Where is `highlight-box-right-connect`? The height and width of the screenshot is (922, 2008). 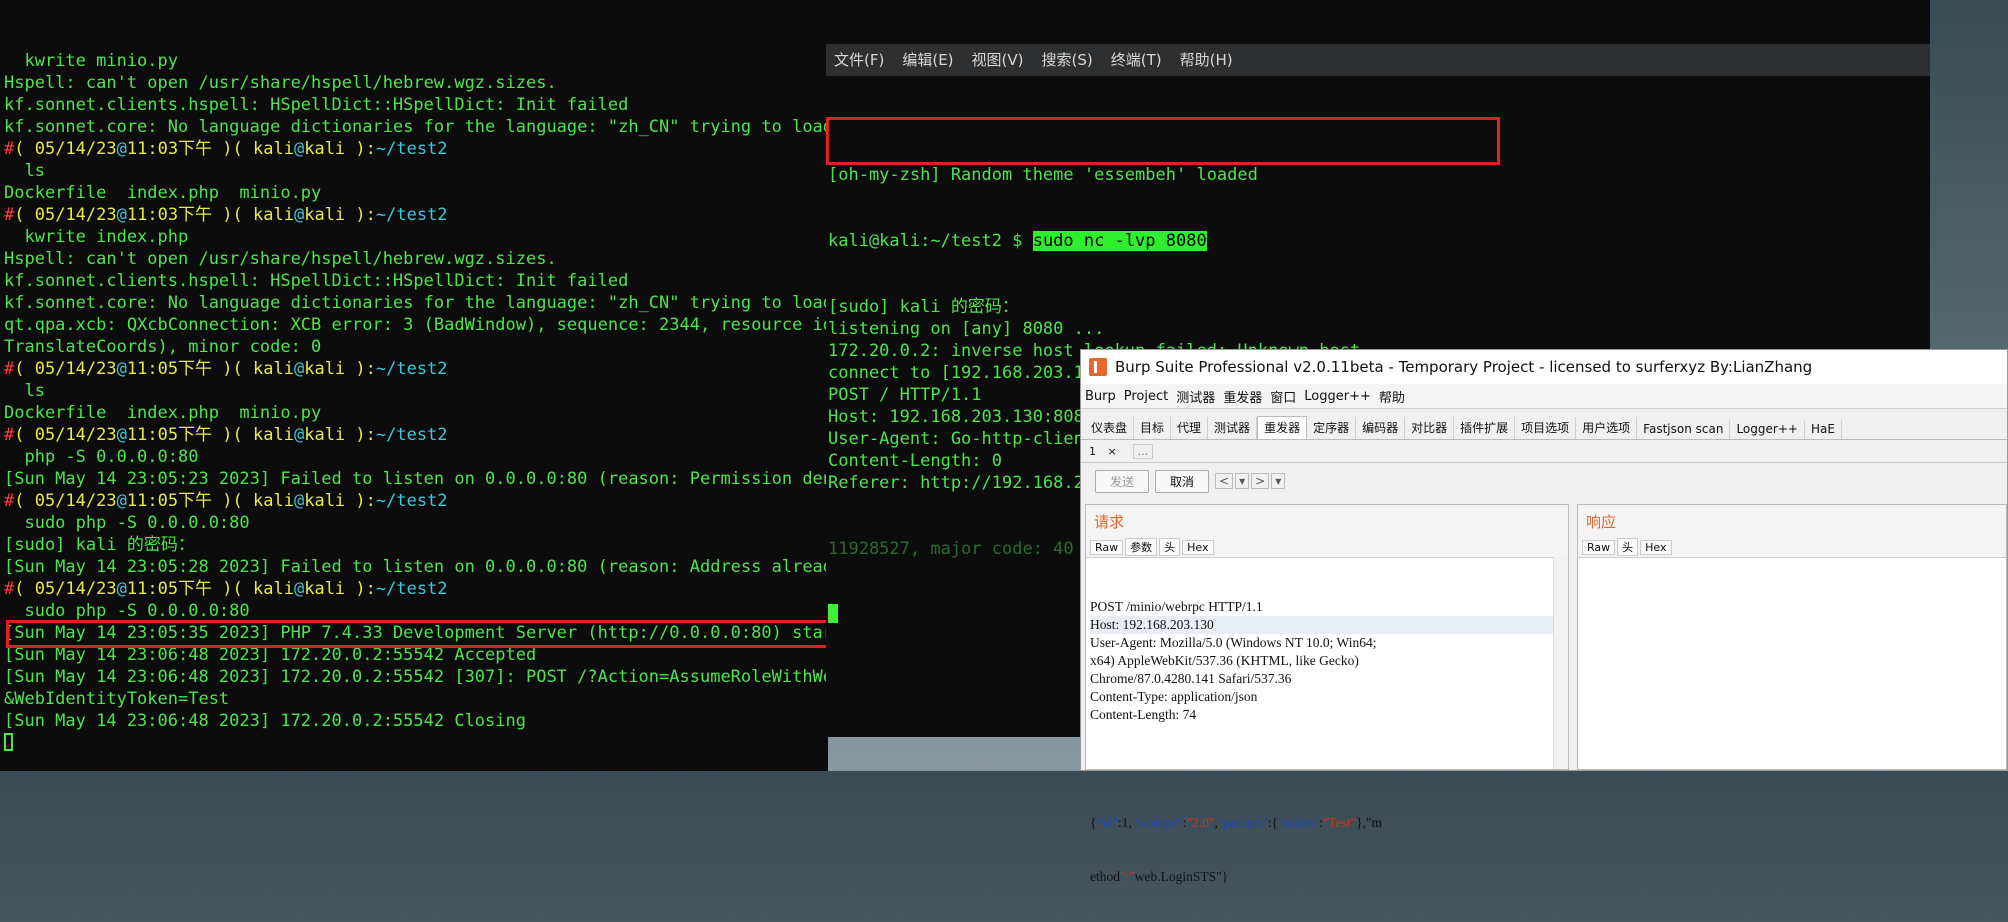
highlight-box-right-connect is located at coordinates (1163, 141).